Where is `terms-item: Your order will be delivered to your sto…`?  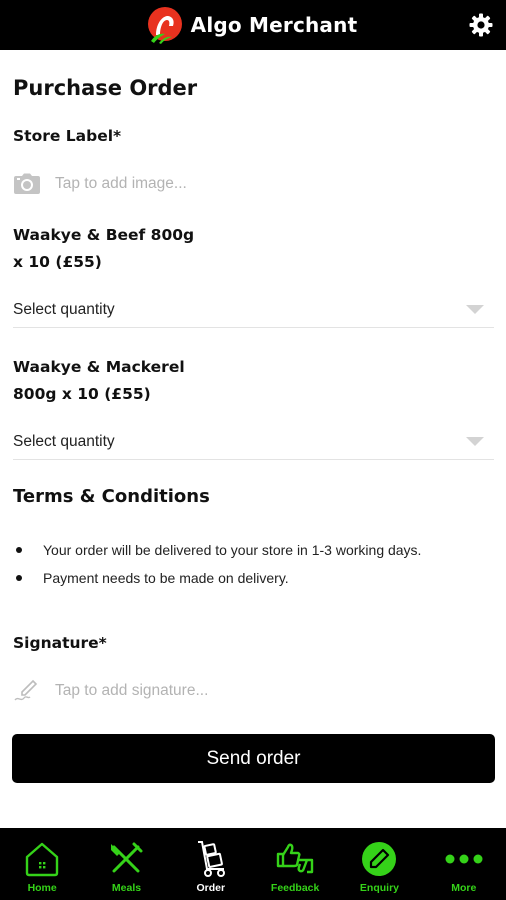
terms-item: Your order will be delivered to your sto… is located at coordinates (253, 550).